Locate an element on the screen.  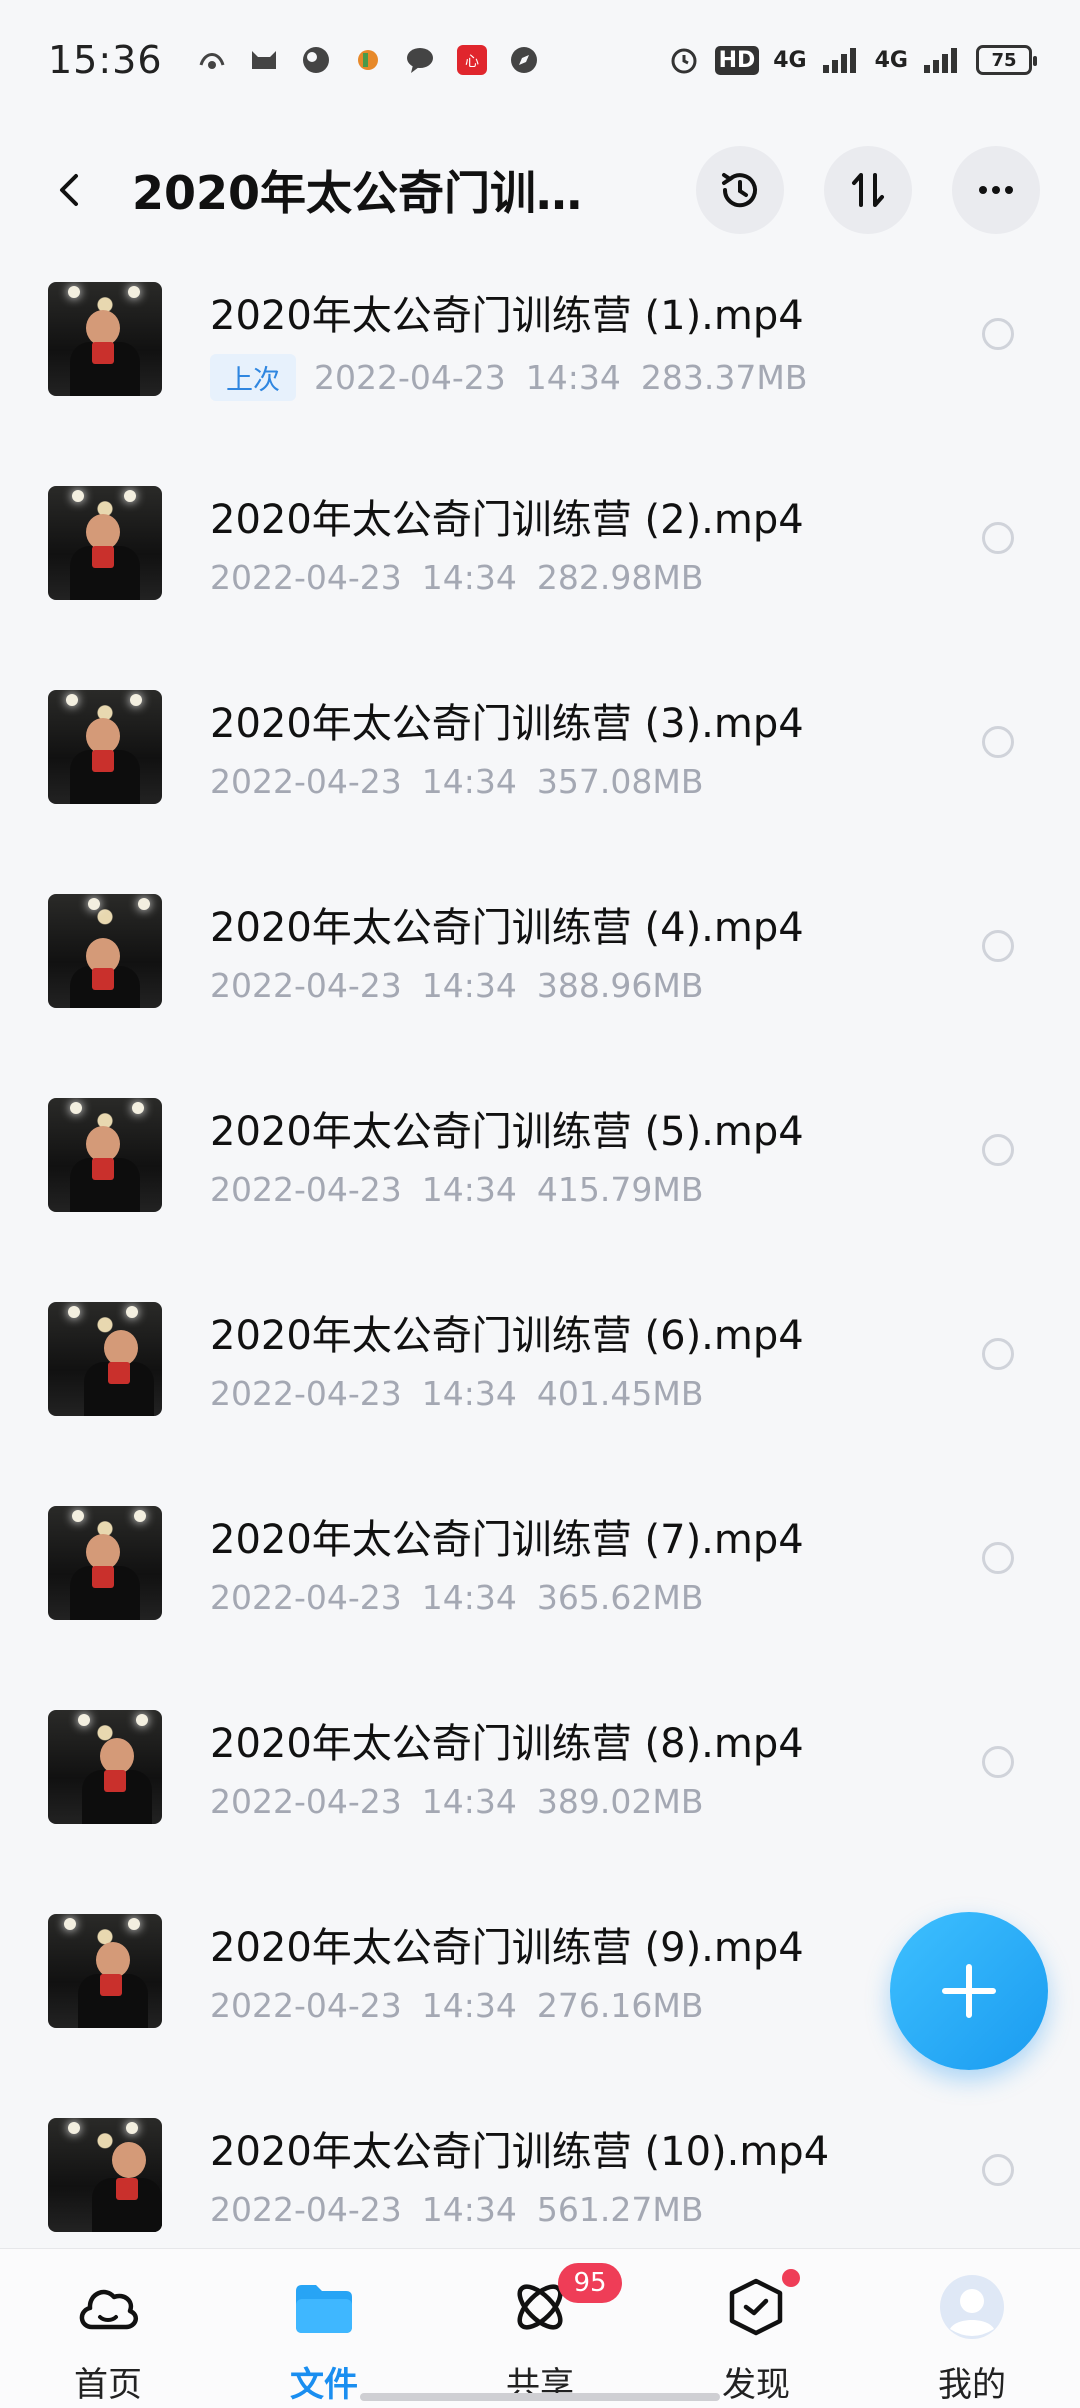
nav-item-discover: 发现 is located at coordinates (756, 2327).